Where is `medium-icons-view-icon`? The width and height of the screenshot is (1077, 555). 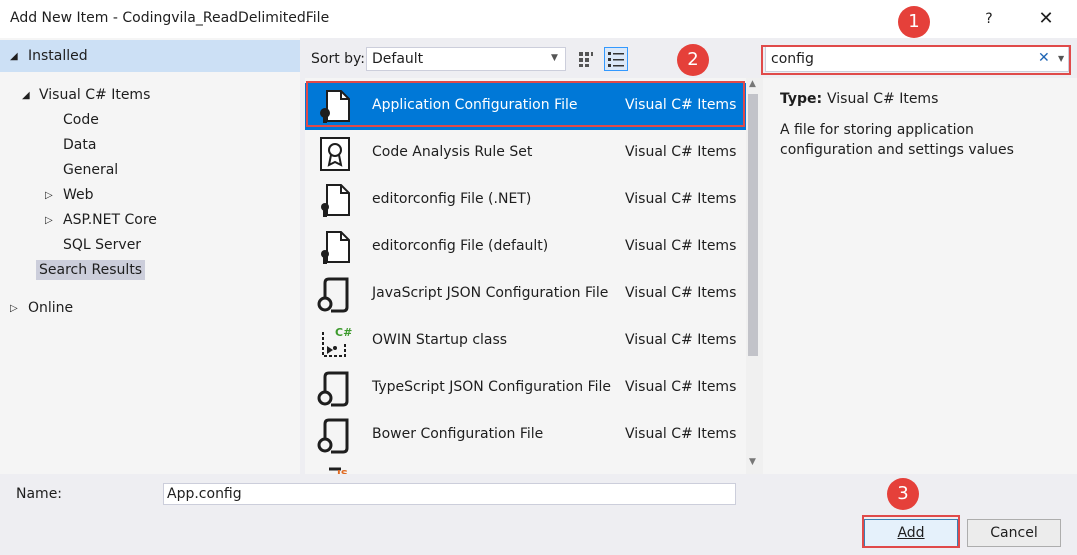
medium-icons-view-icon is located at coordinates (586, 59).